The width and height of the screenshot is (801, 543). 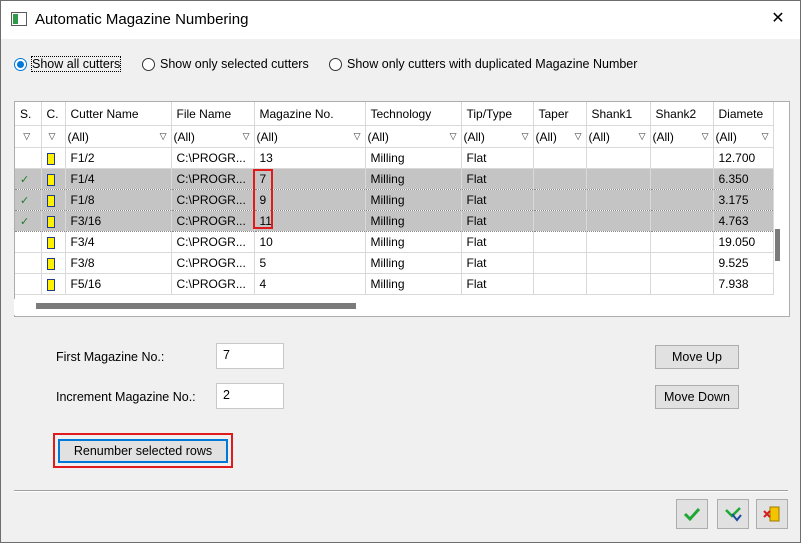 I want to click on cell-mag: 10, so click(x=310, y=242).